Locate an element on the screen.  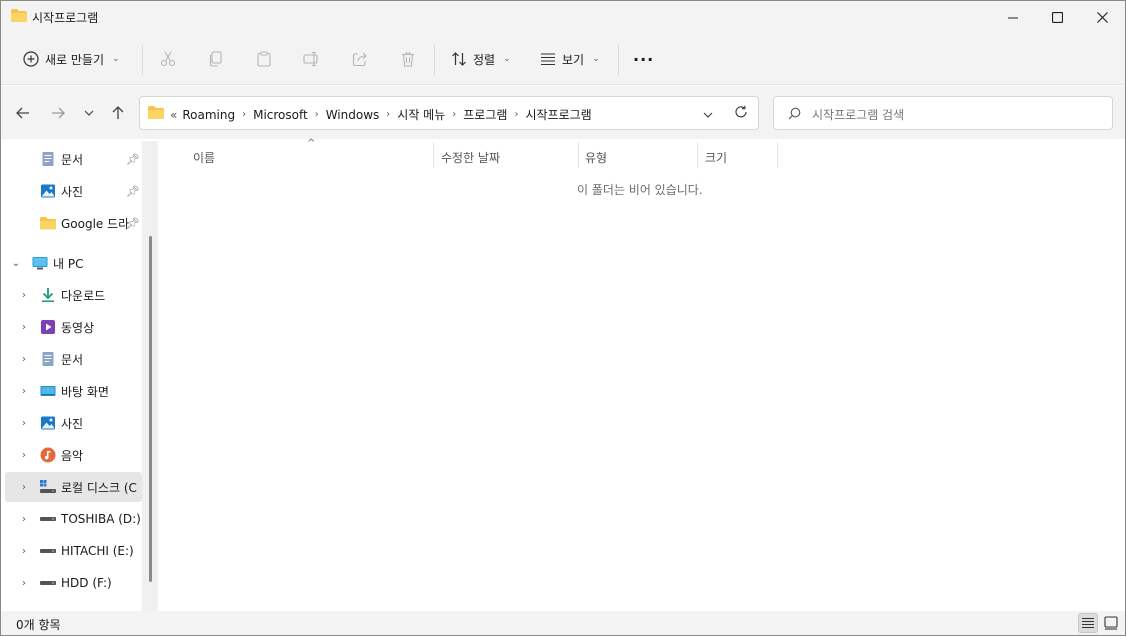
column-header-modified: 수정한 날짜 is located at coordinates (470, 157).